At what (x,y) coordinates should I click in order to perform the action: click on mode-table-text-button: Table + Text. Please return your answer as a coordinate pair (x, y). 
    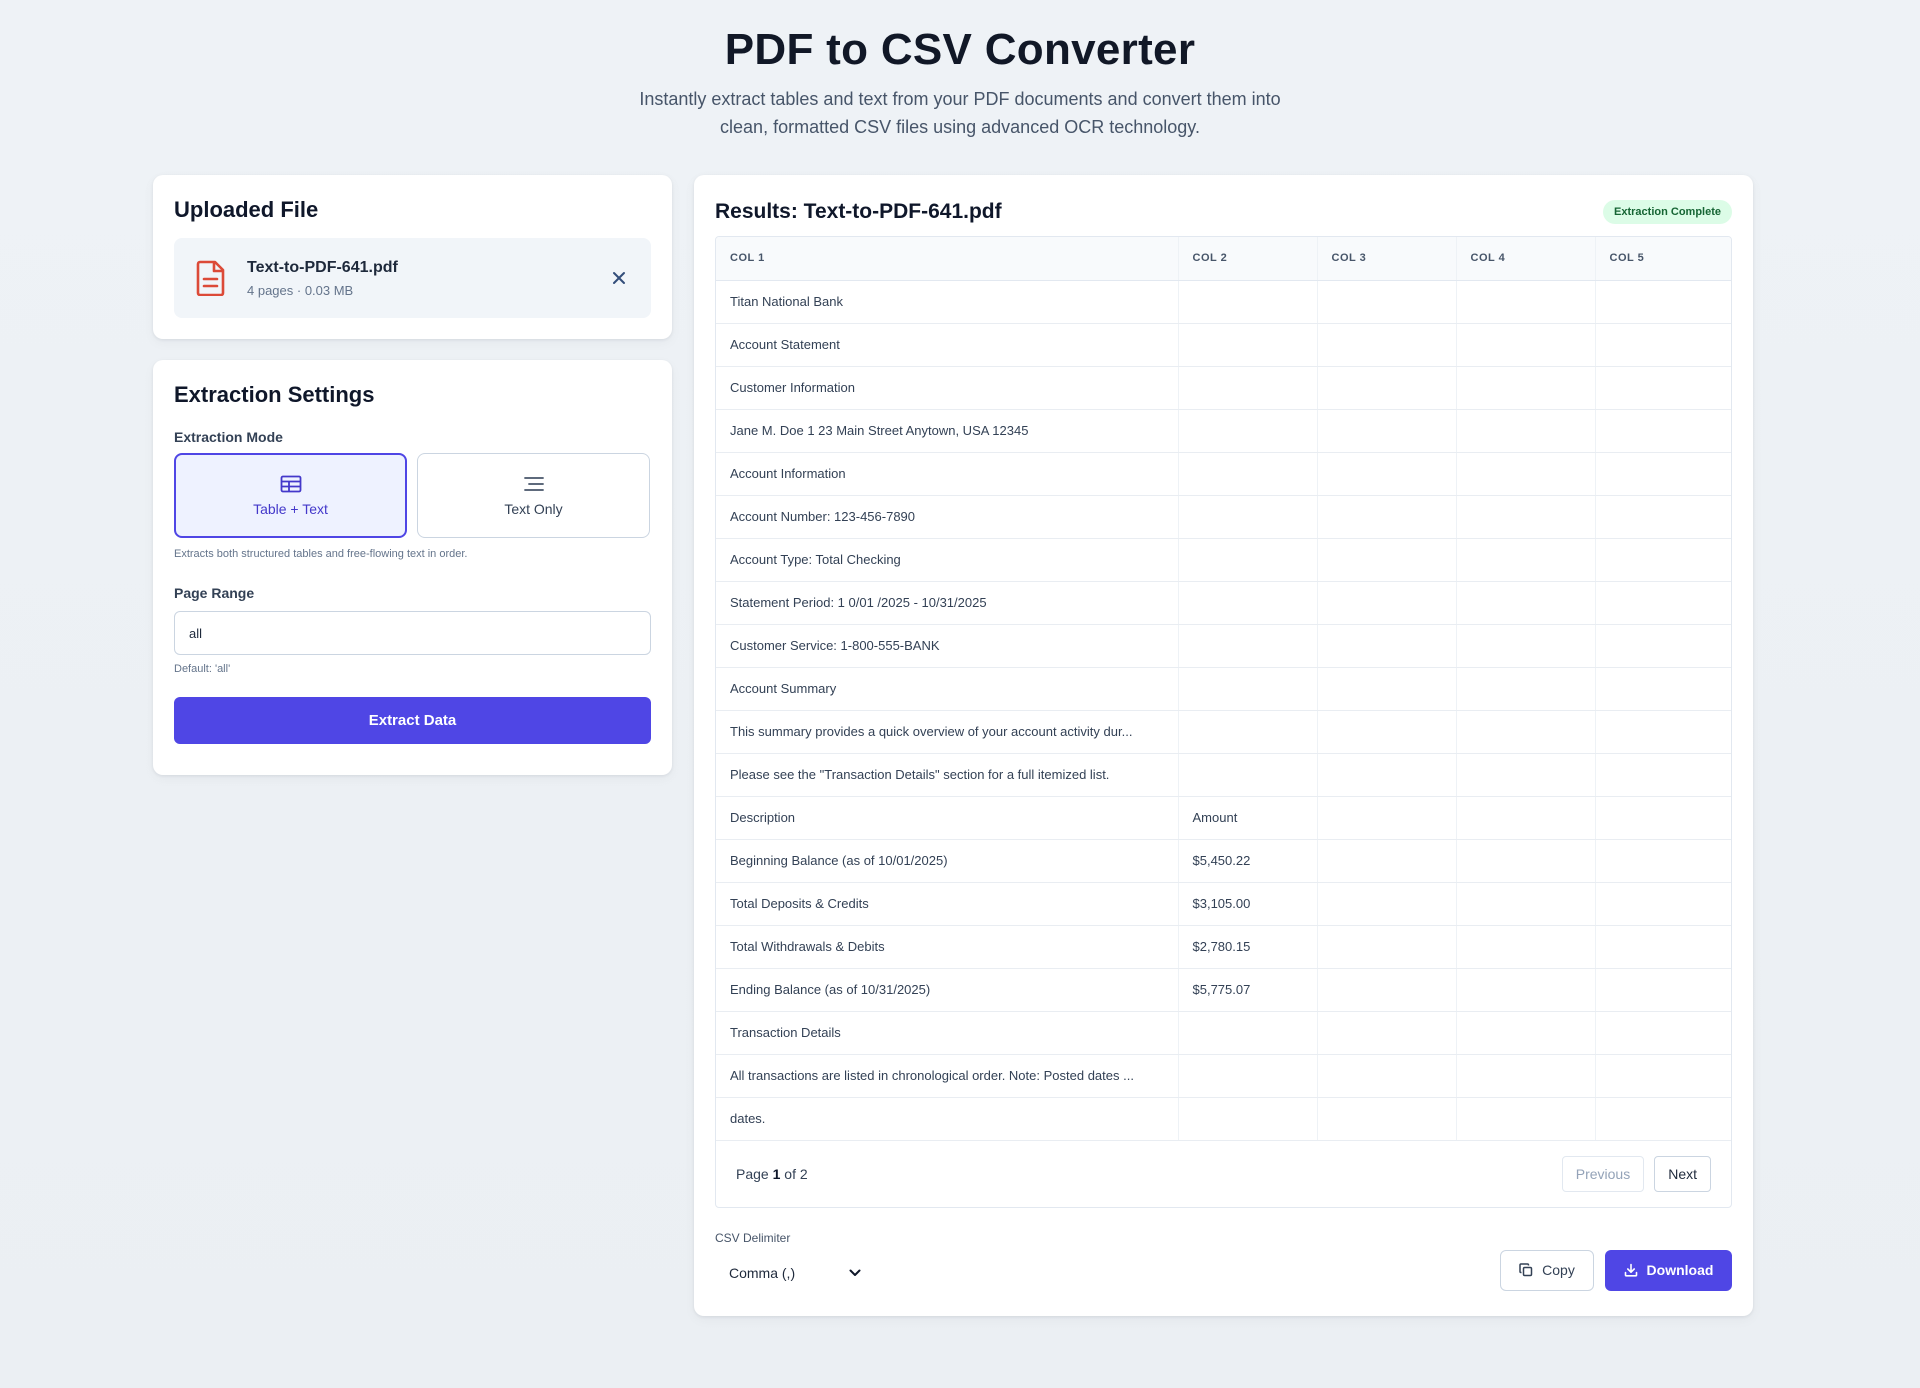
    Looking at the image, I should click on (290, 495).